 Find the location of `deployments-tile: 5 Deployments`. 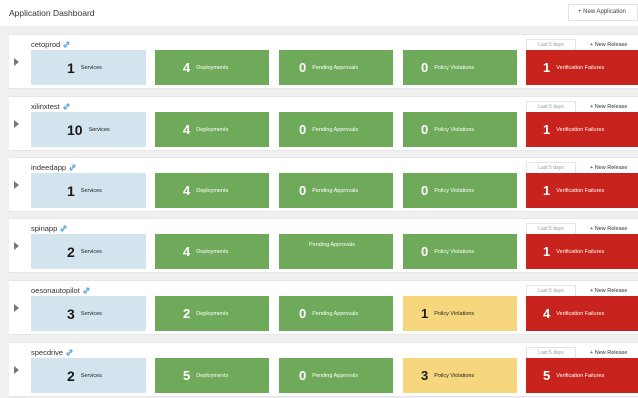

deployments-tile: 5 Deployments is located at coordinates (212, 375).